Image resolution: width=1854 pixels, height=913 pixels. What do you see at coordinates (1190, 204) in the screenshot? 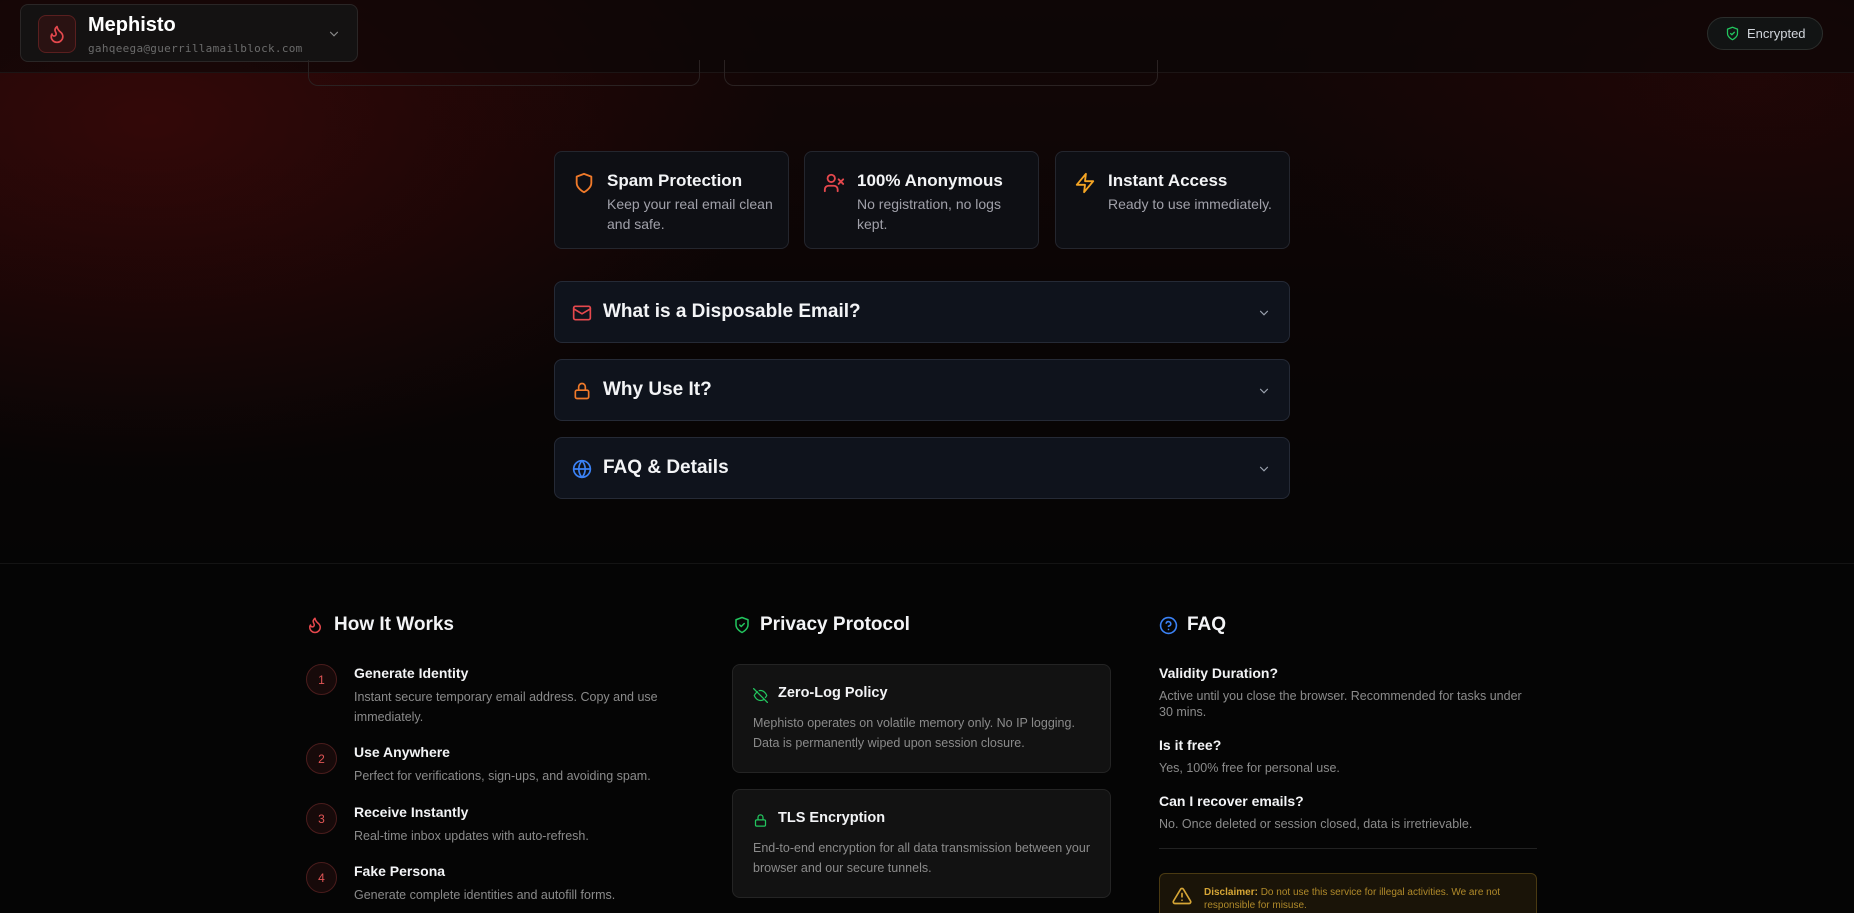
I see `feature-desc: Ready to use immediately.` at bounding box center [1190, 204].